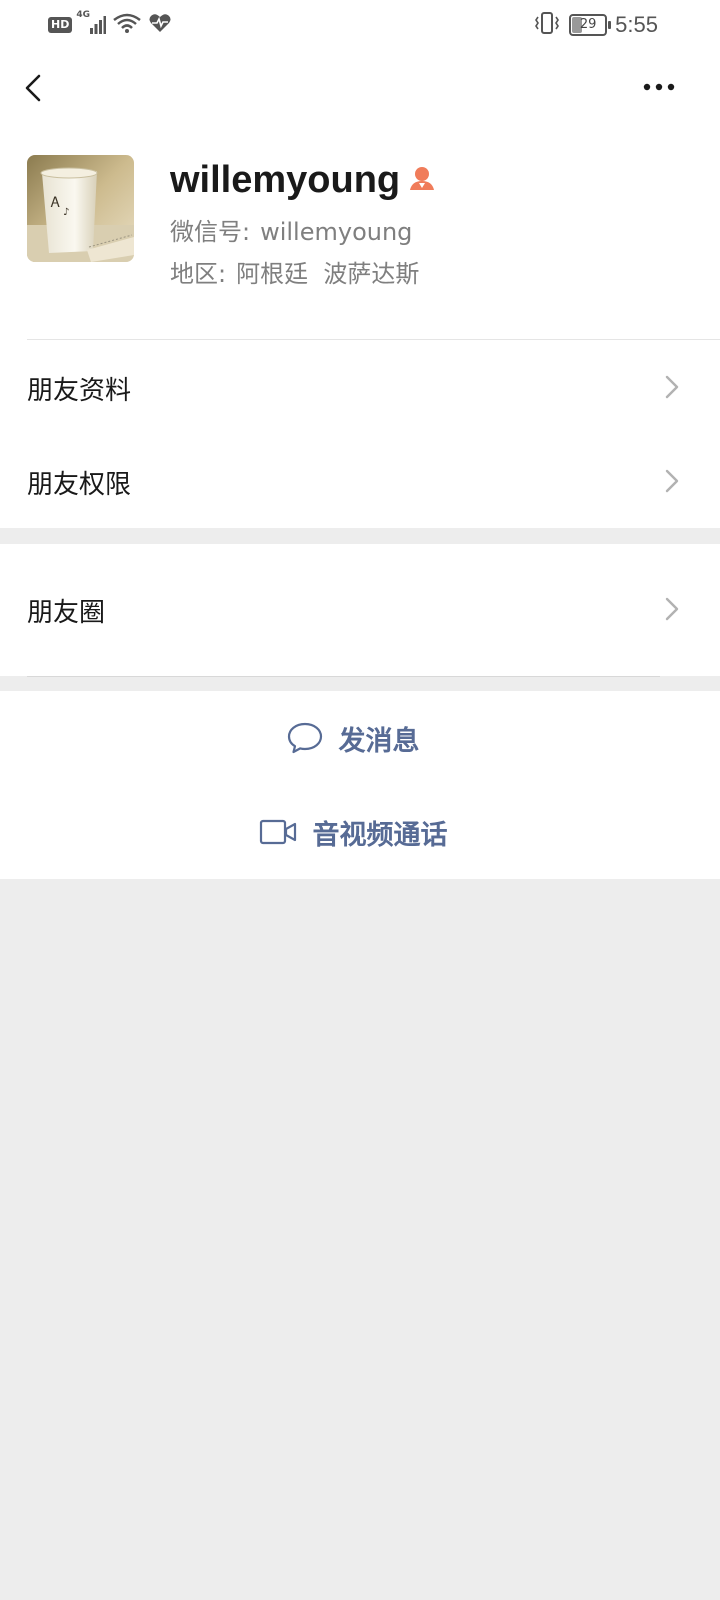  Describe the element at coordinates (360, 25) in the screenshot. I see `status-bar: HD 4G 29 5:55` at that location.